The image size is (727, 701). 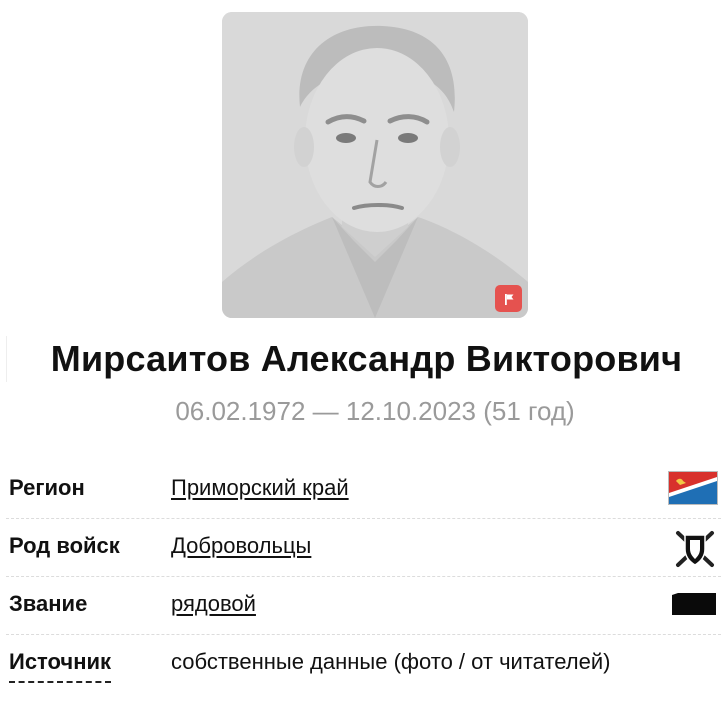 I want to click on troops-link: Добровольцы, so click(x=241, y=546).